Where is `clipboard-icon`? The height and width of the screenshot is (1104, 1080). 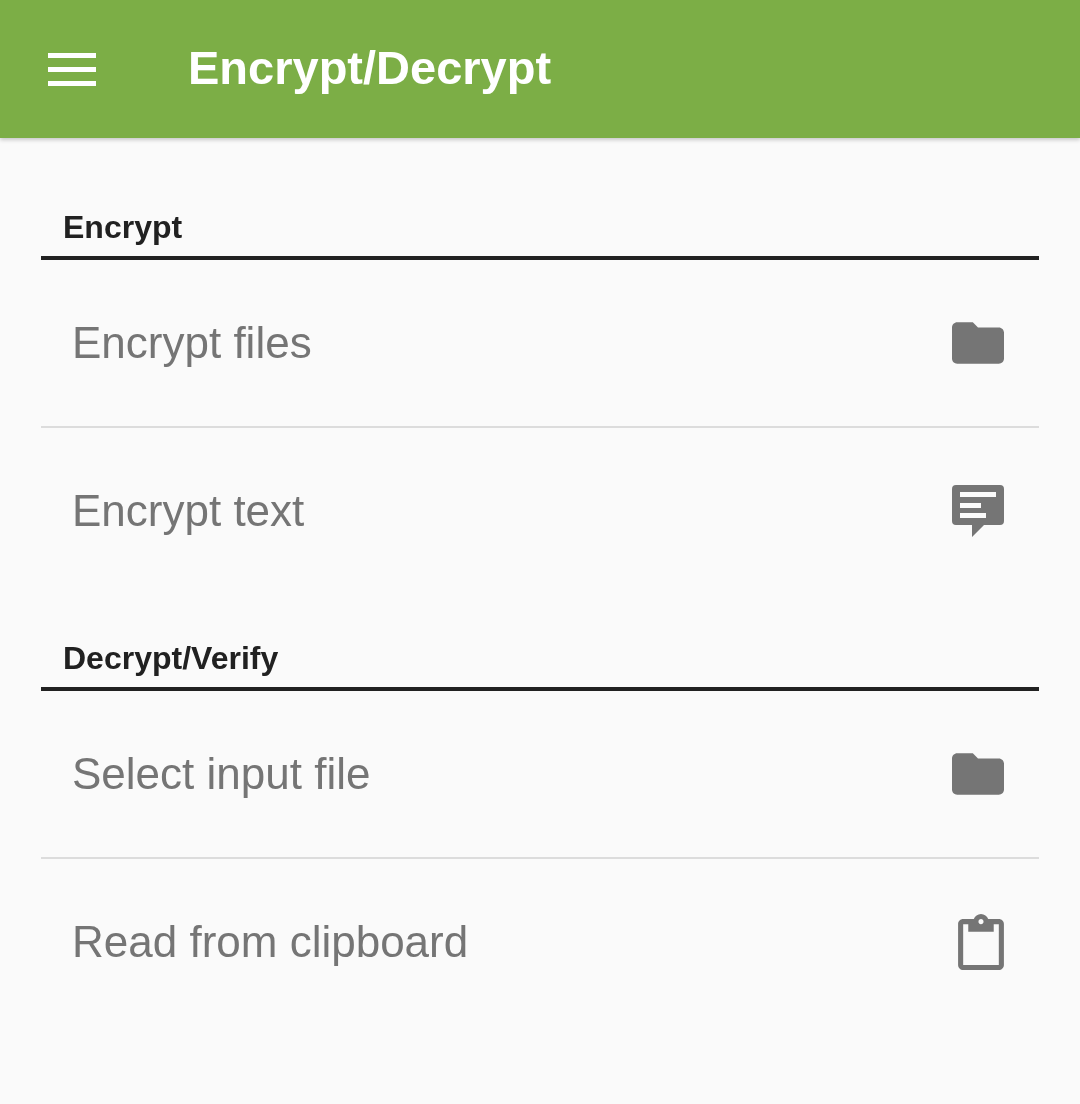 clipboard-icon is located at coordinates (981, 942).